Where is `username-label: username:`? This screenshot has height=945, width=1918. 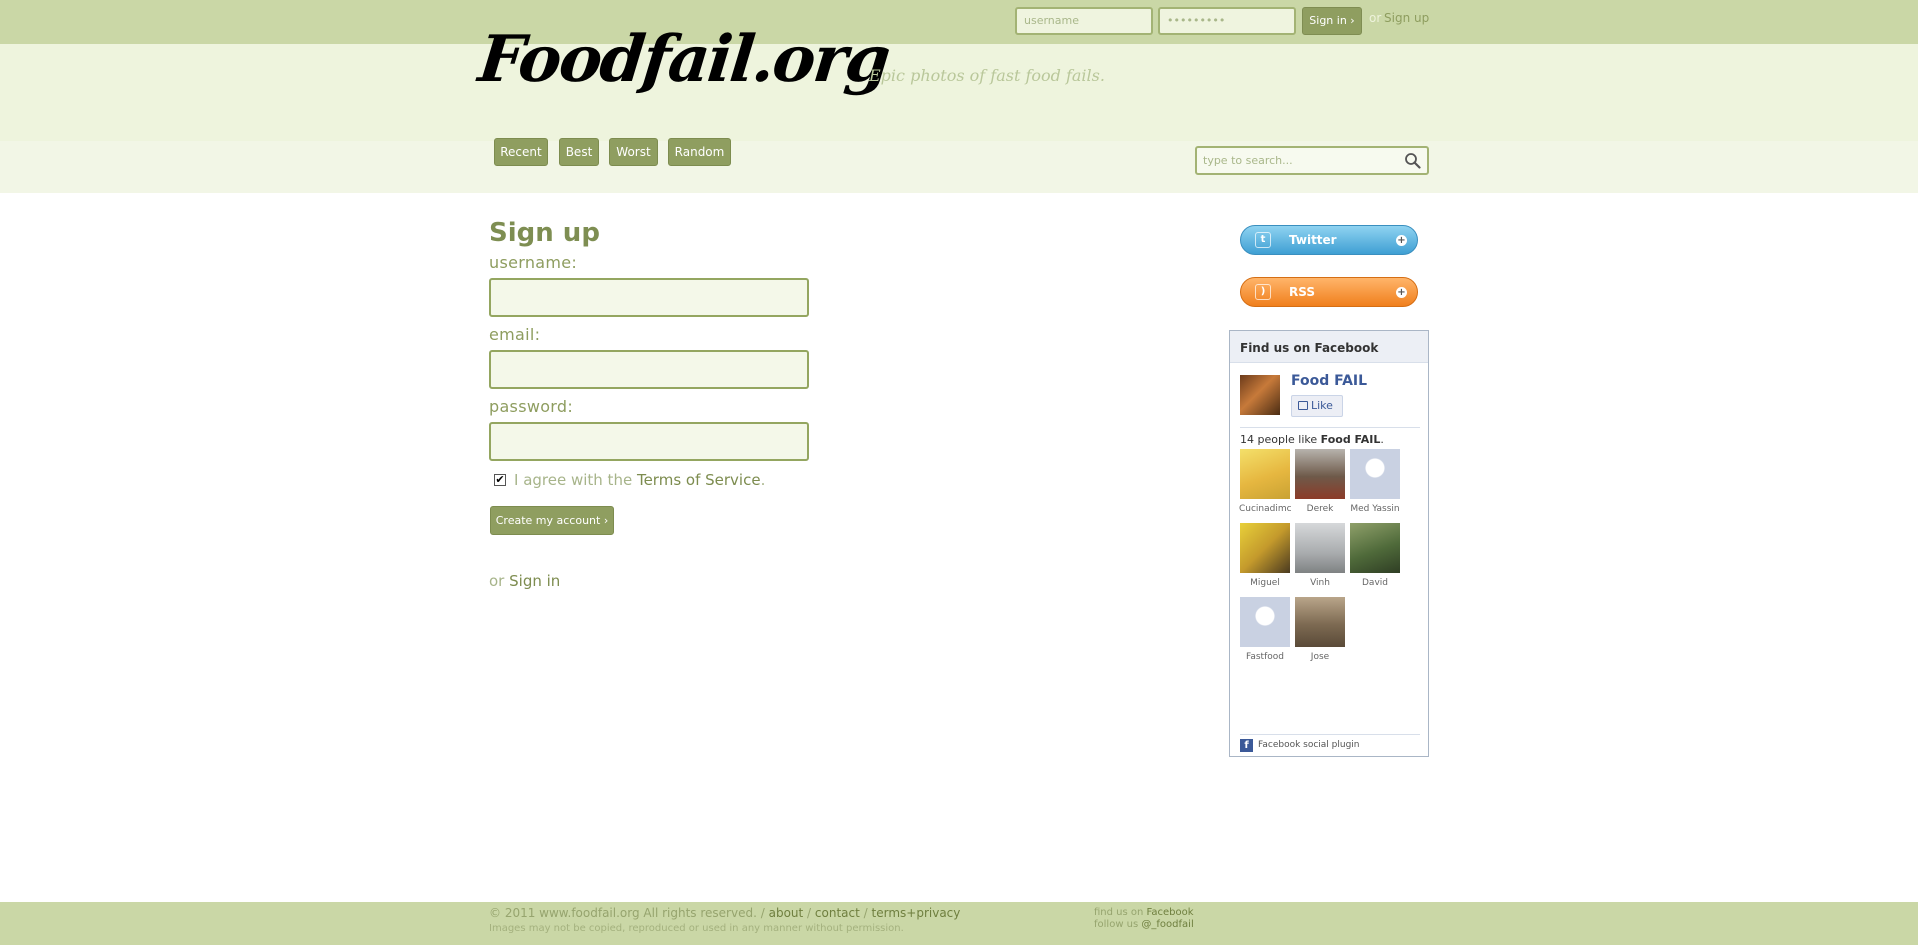
username-label: username: is located at coordinates (533, 262).